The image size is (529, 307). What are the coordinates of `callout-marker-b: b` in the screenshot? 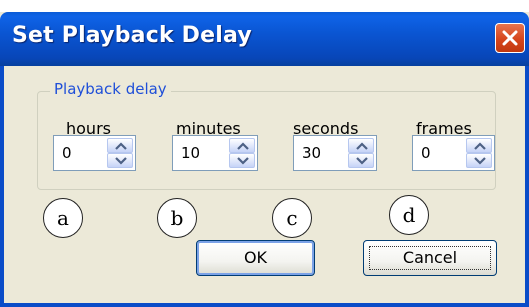 It's located at (177, 218).